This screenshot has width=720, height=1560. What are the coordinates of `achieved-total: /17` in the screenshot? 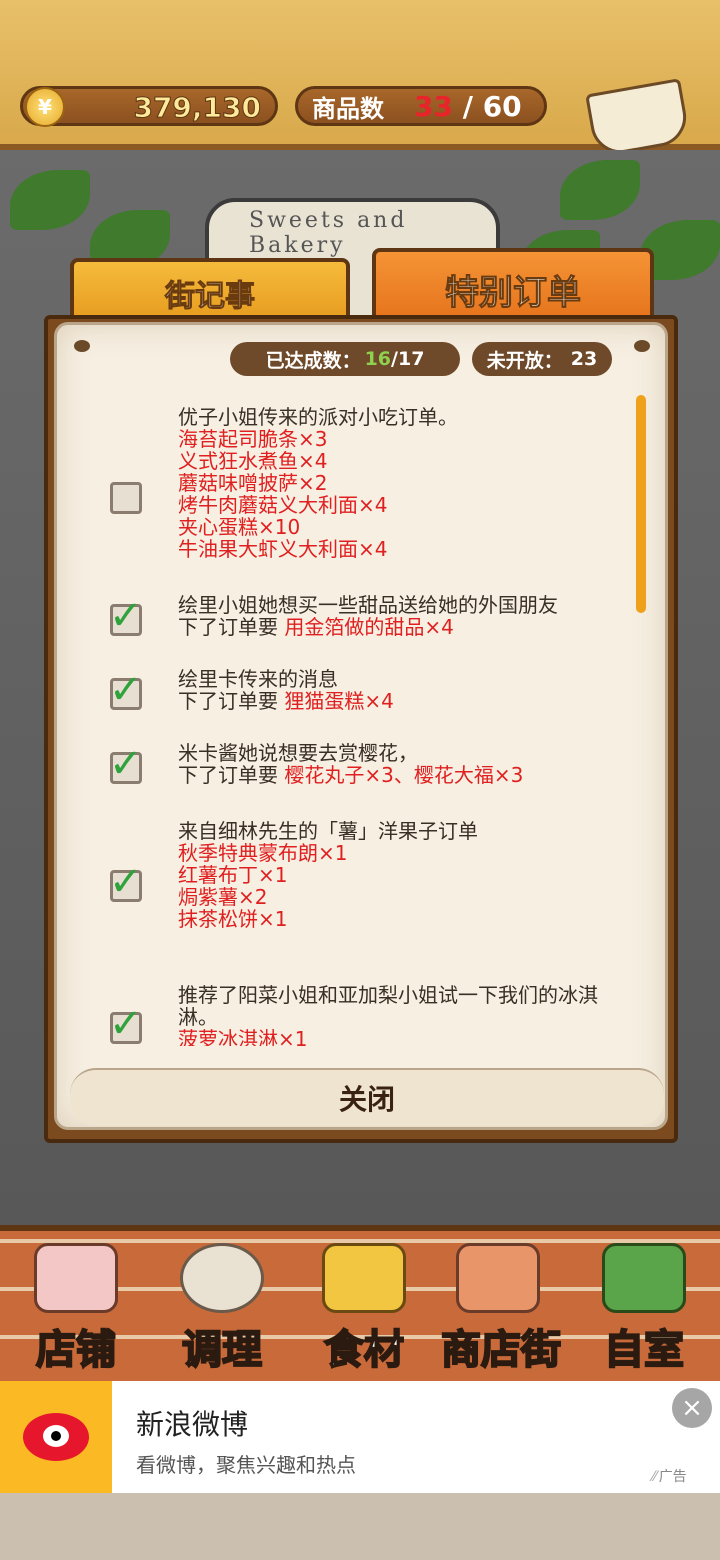 It's located at (408, 359).